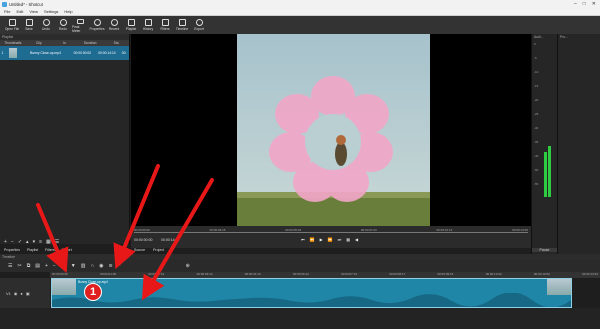 The width and height of the screenshot is (600, 329). I want to click on arrow-to-clip, so click(177, 239).